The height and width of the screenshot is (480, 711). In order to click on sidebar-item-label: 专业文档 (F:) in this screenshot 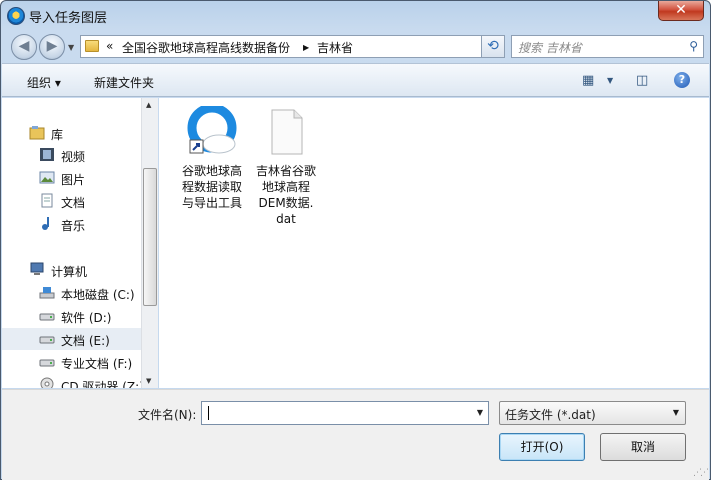, I will do `click(97, 364)`.